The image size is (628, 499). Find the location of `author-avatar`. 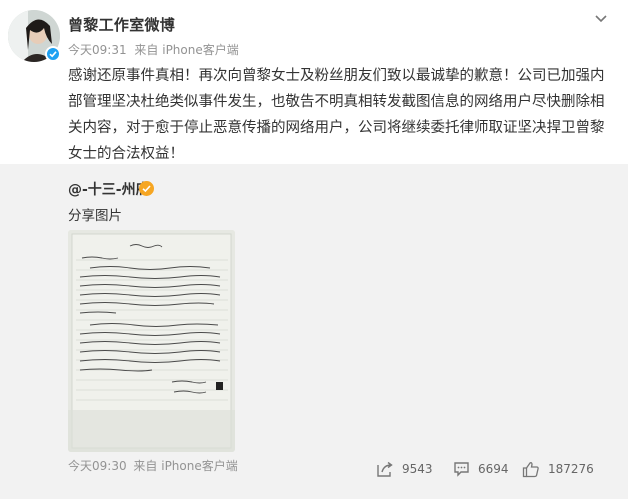

author-avatar is located at coordinates (34, 36).